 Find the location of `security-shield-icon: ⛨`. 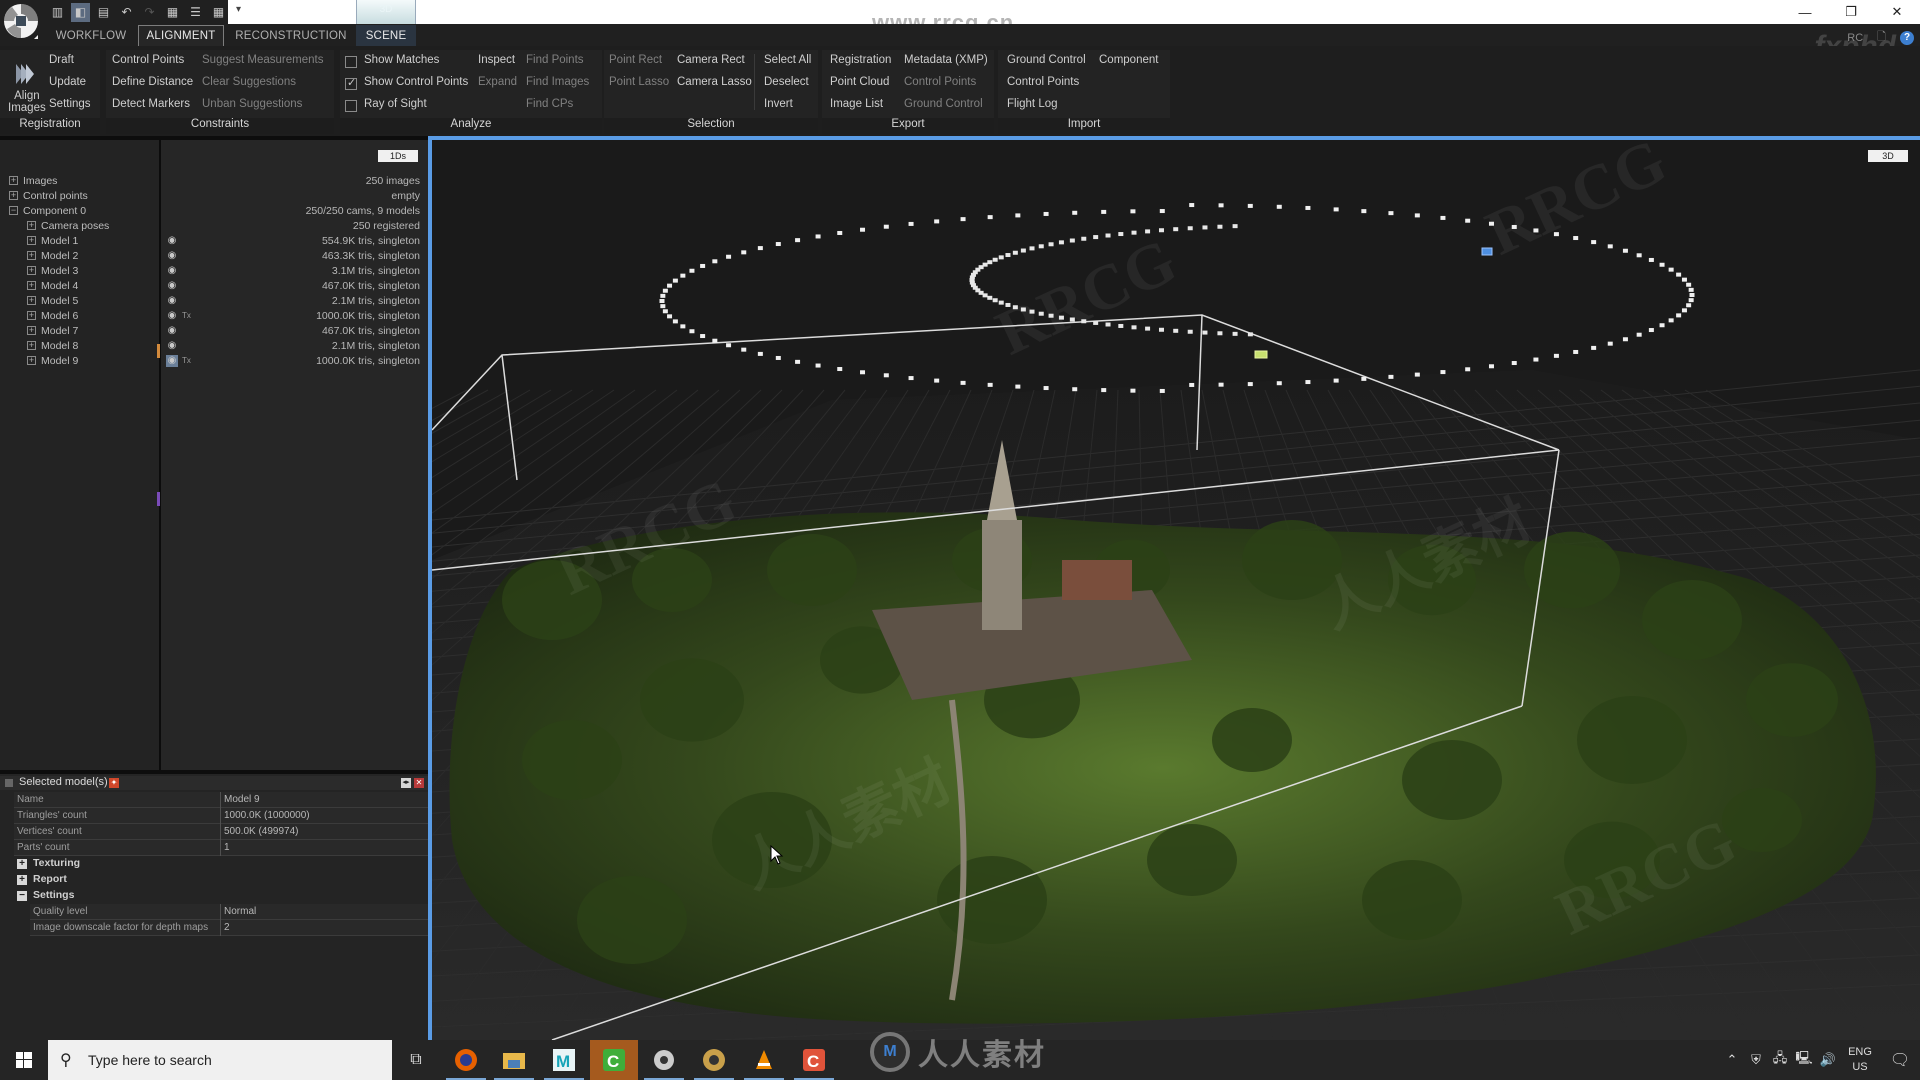

security-shield-icon: ⛨ is located at coordinates (1756, 1060).